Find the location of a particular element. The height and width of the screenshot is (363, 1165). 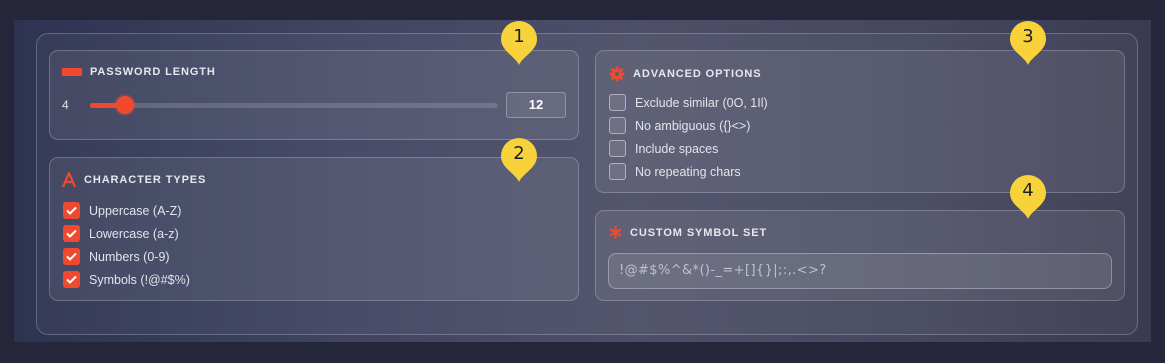

checkbox-label: No repeating chars is located at coordinates (688, 171).